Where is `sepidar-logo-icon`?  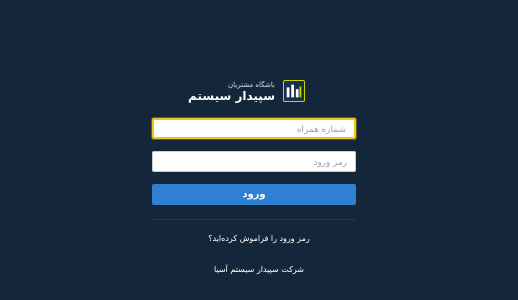
sepidar-logo-icon is located at coordinates (294, 91).